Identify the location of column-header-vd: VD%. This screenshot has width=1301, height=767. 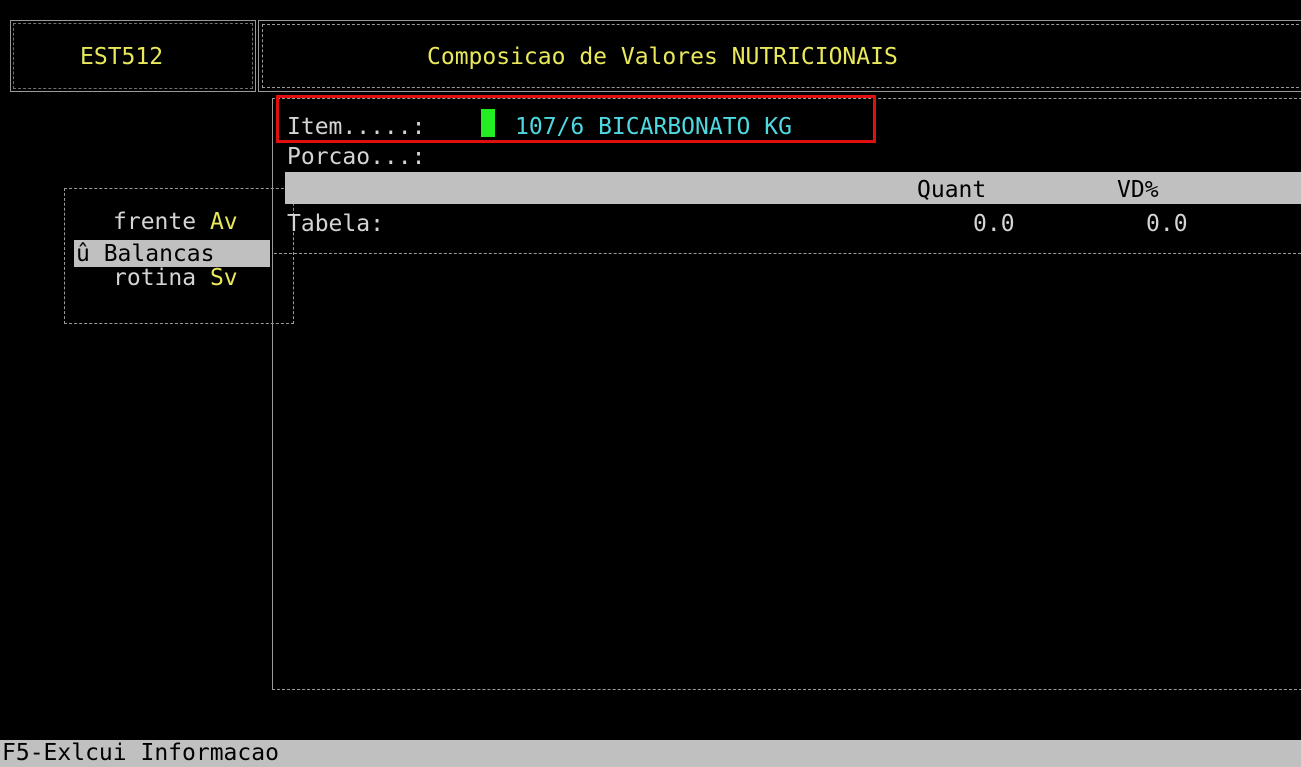
(1138, 190).